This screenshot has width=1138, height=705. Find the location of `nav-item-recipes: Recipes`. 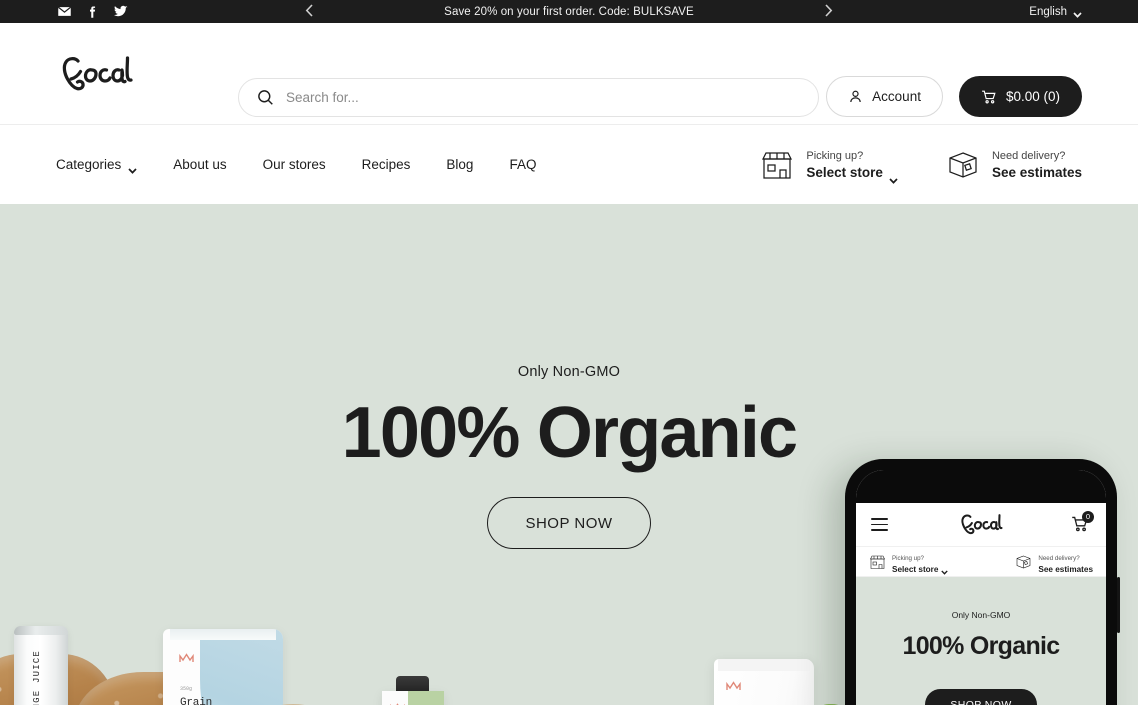

nav-item-recipes: Recipes is located at coordinates (386, 164).